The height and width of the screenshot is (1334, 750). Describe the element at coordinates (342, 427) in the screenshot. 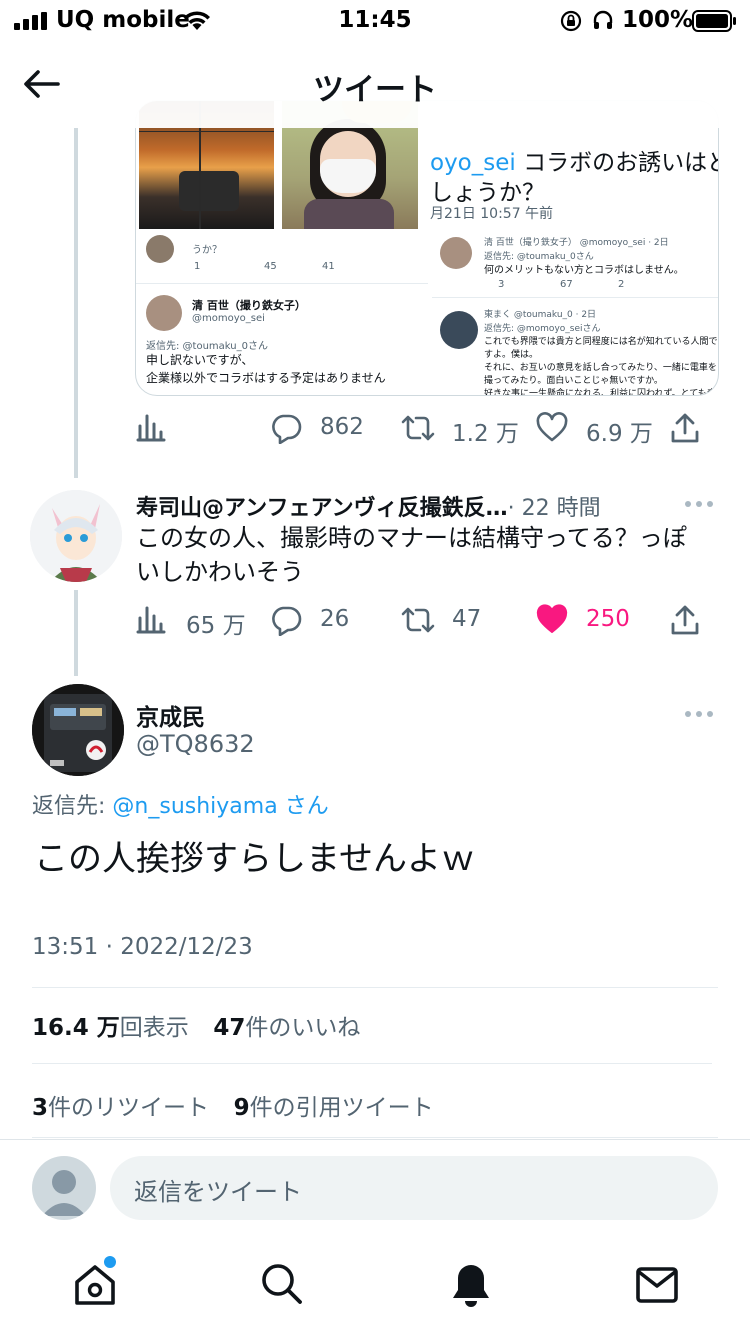

I see `reply-count: 862` at that location.